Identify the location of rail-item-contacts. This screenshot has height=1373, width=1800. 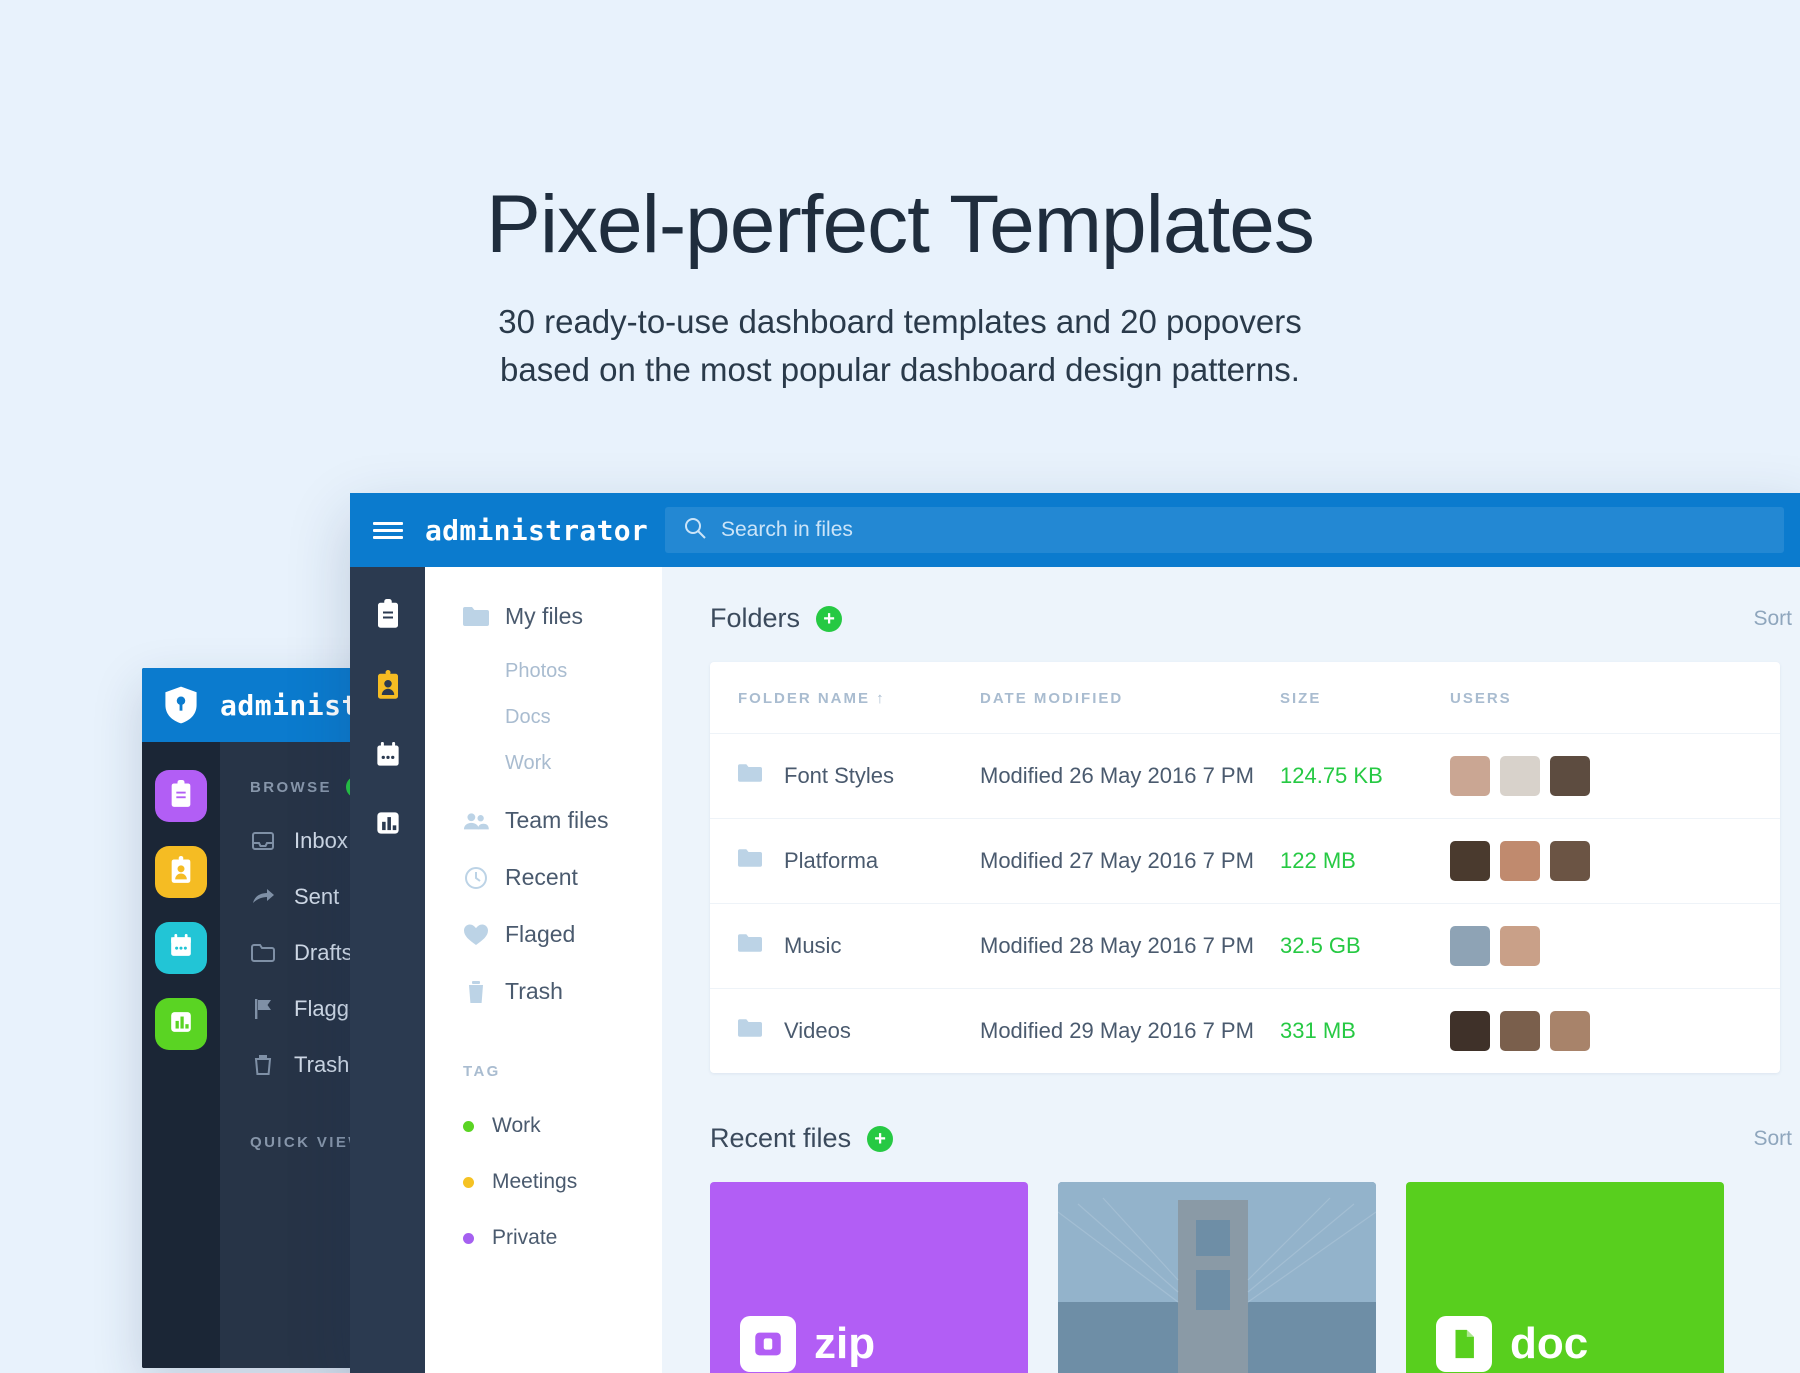
(388, 687).